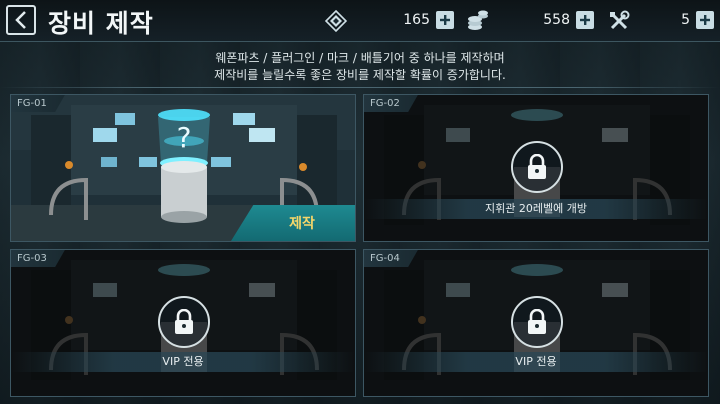 The width and height of the screenshot is (720, 404). I want to click on add-coin-button, so click(585, 20).